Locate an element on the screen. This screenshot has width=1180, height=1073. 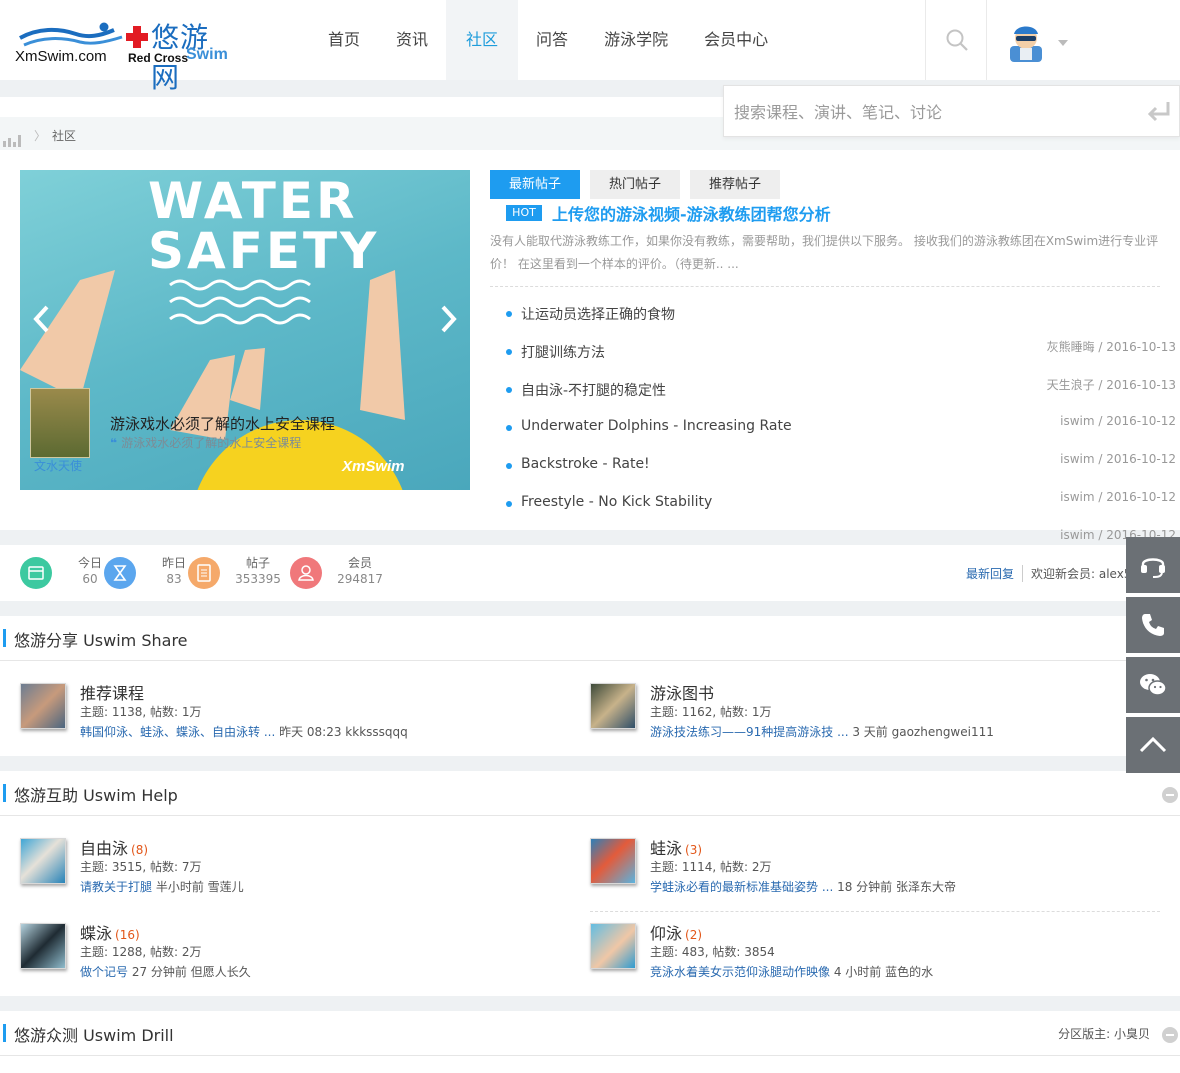
nav-item-academy: 游泳学院 is located at coordinates (636, 40).